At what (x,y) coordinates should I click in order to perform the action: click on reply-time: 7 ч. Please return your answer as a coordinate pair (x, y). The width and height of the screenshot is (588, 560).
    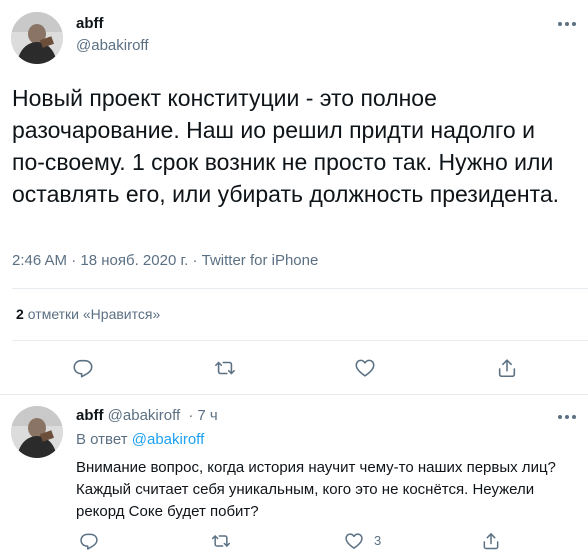
    Looking at the image, I should click on (207, 415).